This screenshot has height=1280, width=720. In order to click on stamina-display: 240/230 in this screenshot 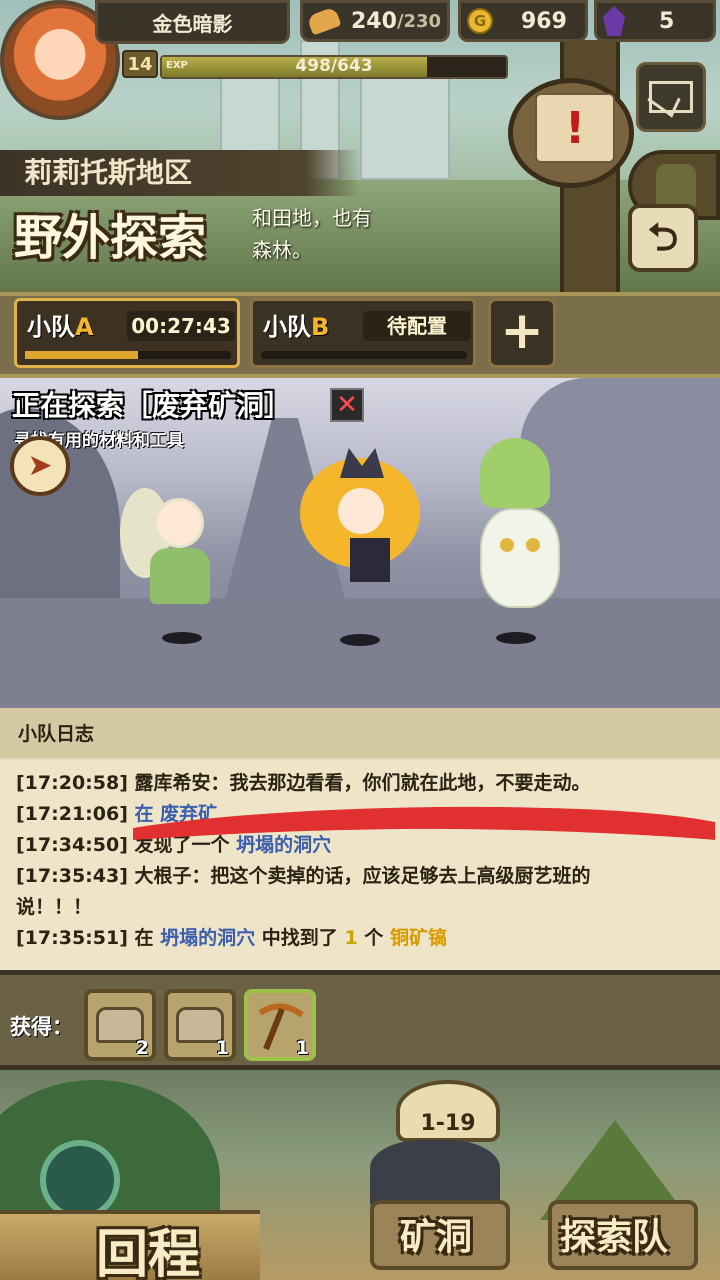, I will do `click(375, 21)`.